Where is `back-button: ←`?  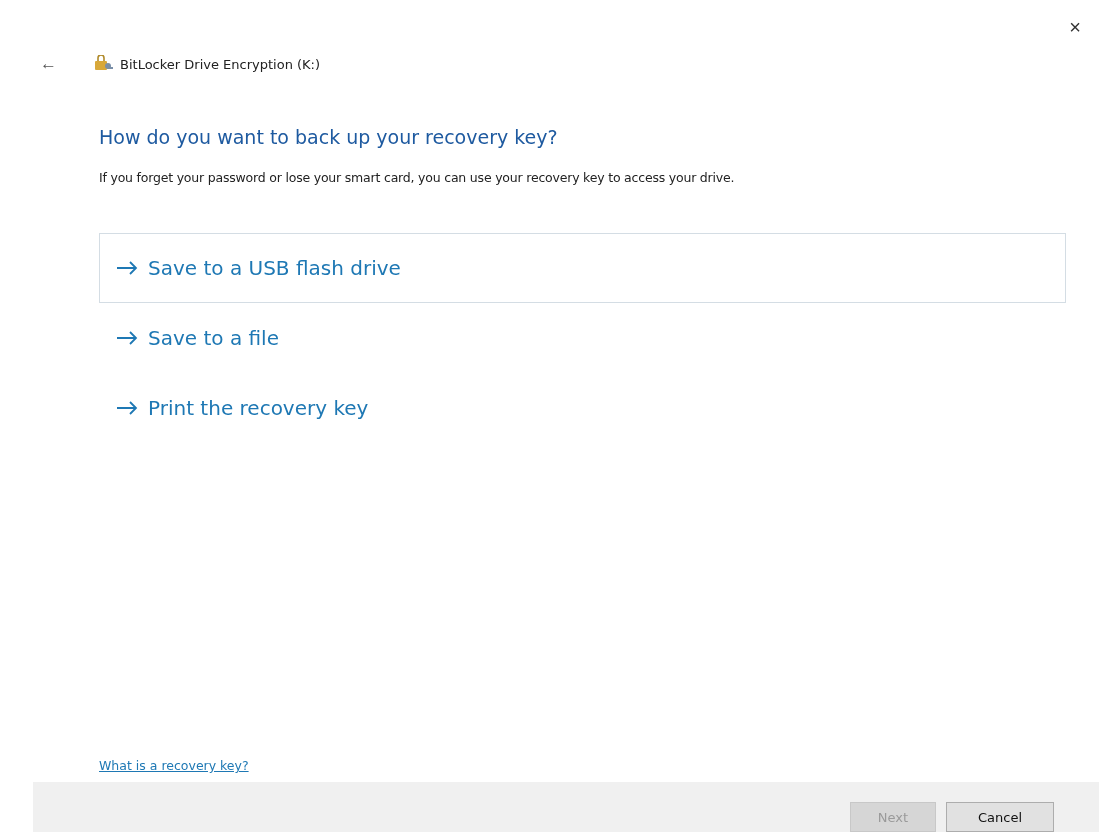 back-button: ← is located at coordinates (57, 64).